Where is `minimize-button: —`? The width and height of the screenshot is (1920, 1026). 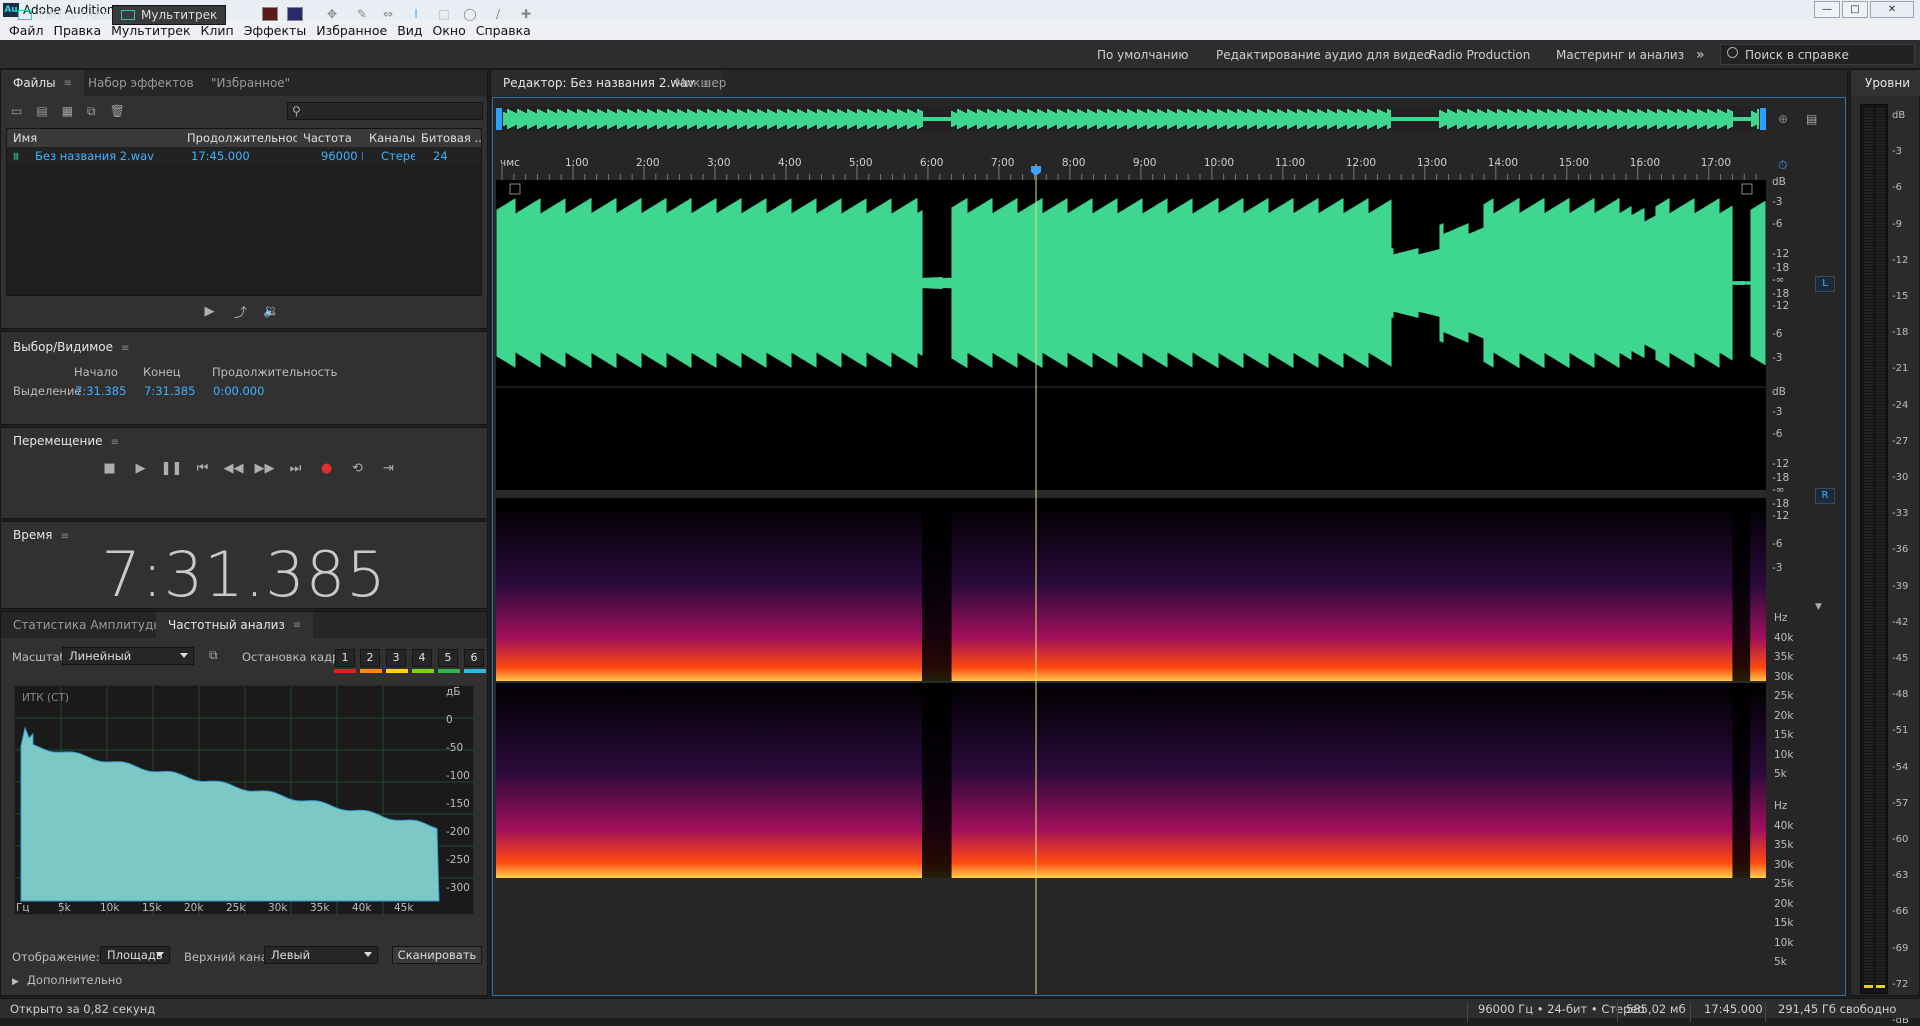
minimize-button: — is located at coordinates (1827, 9).